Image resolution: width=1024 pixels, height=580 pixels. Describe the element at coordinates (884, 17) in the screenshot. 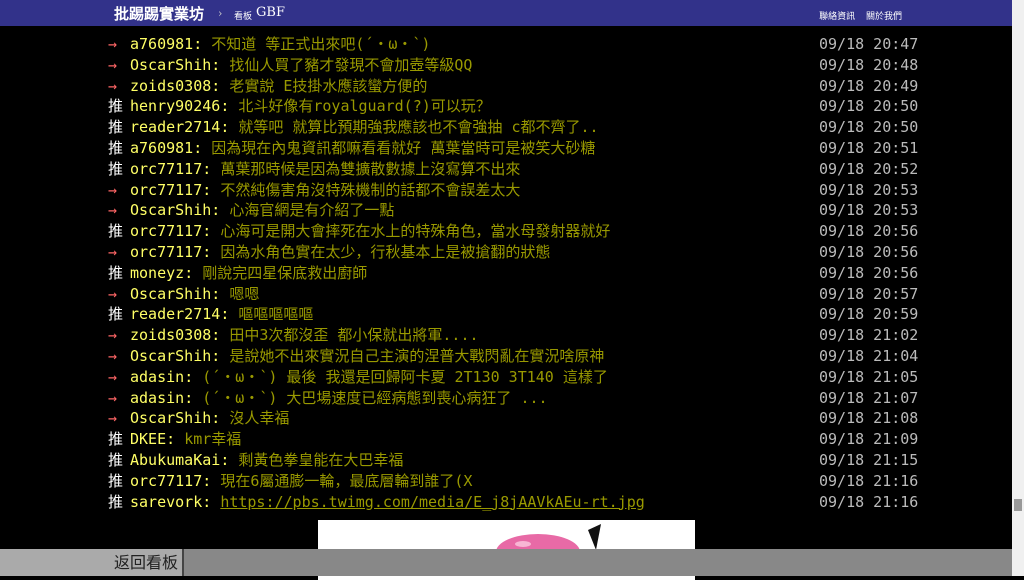

I see `about-link: 關於我們` at that location.